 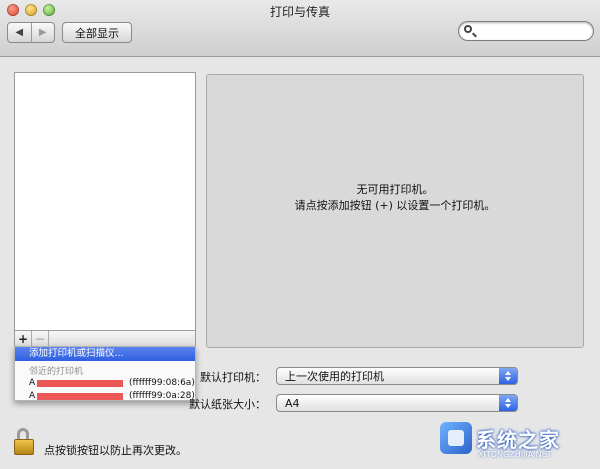 What do you see at coordinates (233, 377) in the screenshot?
I see `default-printer-label: 默认打印机：` at bounding box center [233, 377].